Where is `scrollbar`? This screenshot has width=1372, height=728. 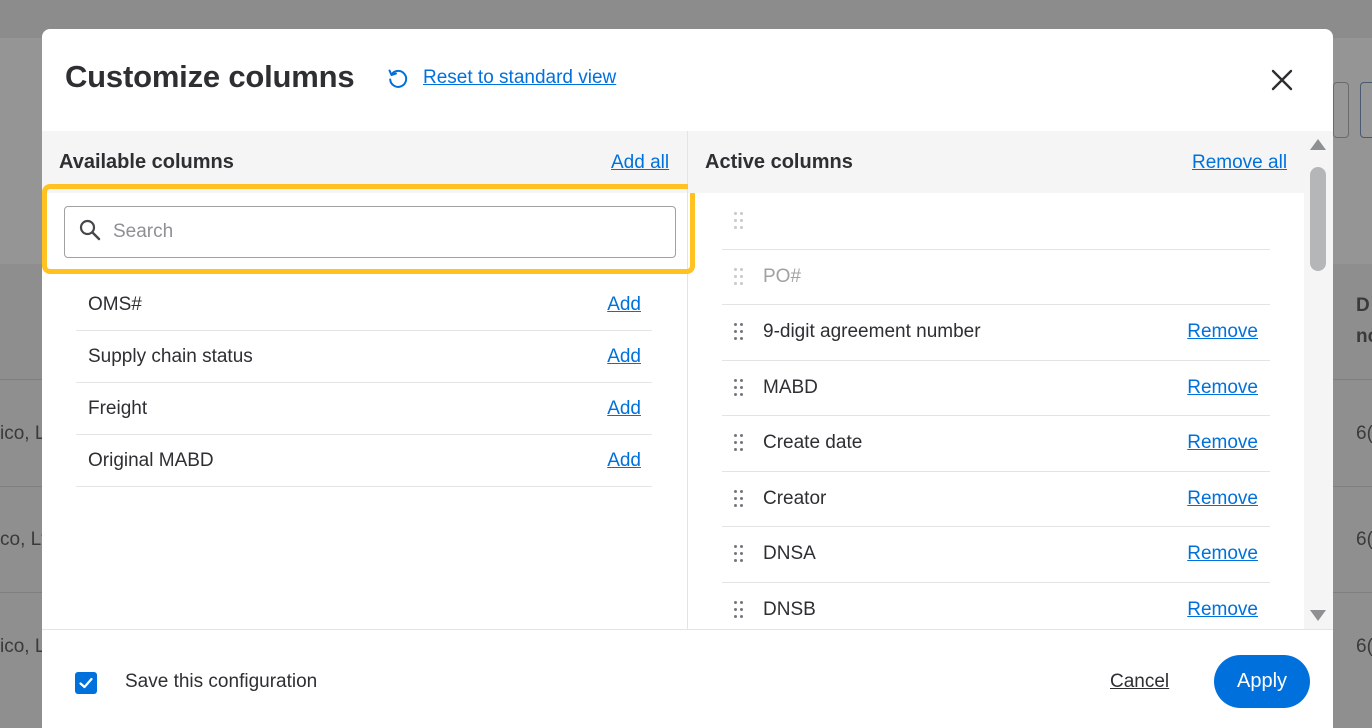 scrollbar is located at coordinates (1318, 380).